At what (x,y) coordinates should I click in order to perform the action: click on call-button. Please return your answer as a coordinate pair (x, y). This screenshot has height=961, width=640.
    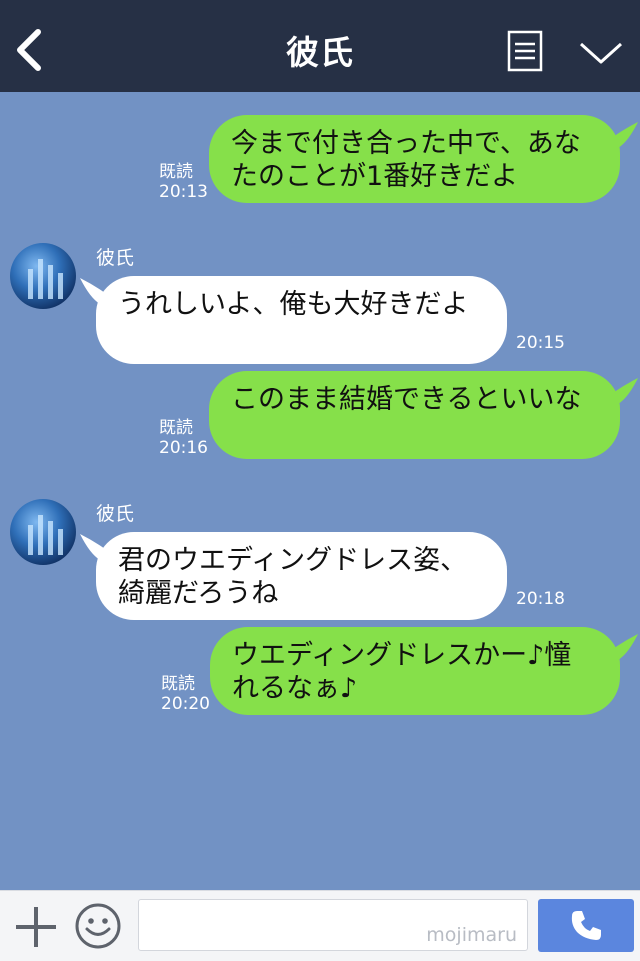
    Looking at the image, I should click on (586, 925).